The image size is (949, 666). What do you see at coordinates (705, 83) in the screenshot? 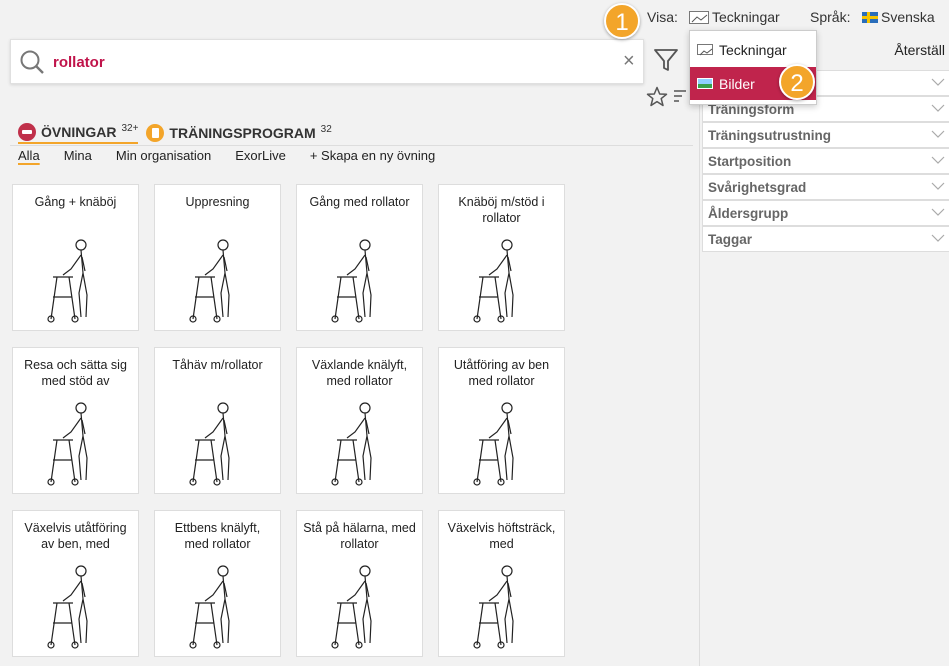
I see `picture-icon` at bounding box center [705, 83].